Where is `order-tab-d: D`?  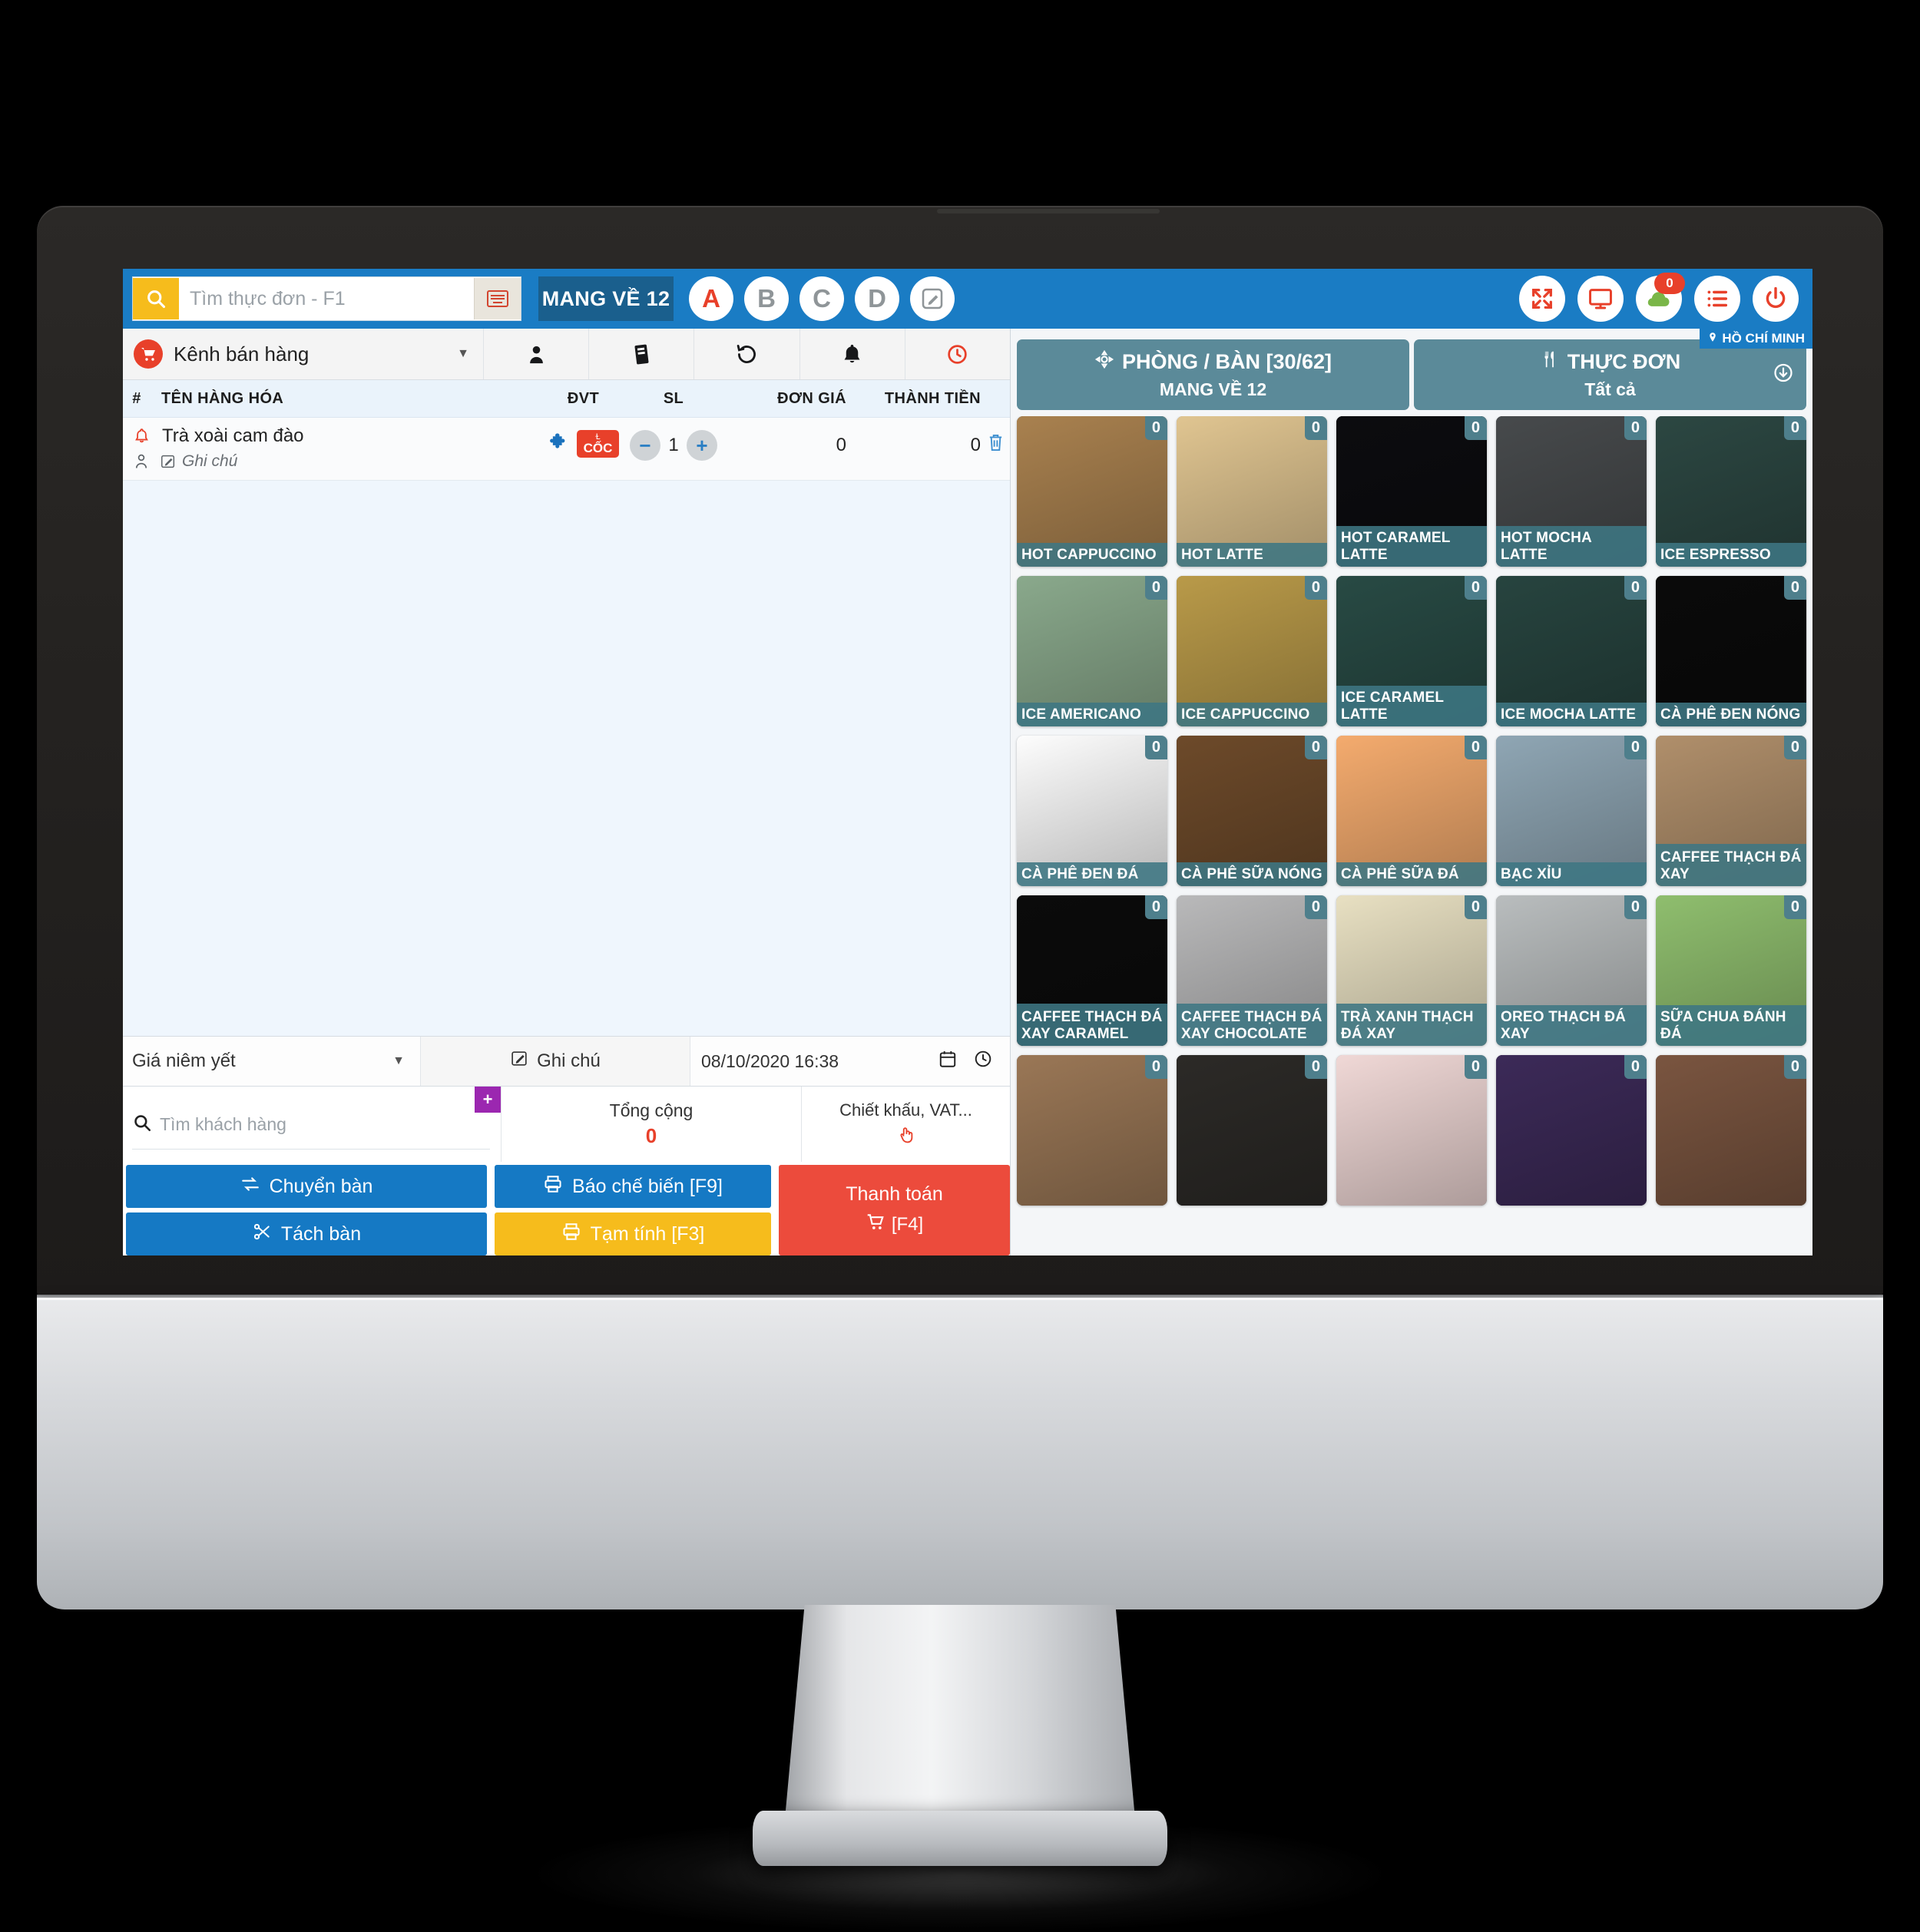
order-tab-d: D is located at coordinates (877, 298).